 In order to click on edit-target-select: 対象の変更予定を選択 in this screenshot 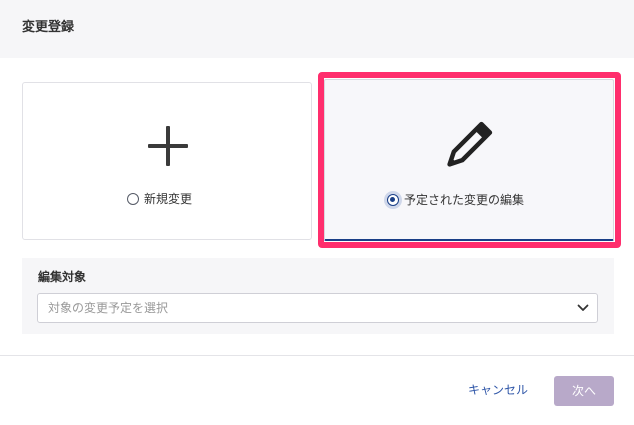, I will do `click(317, 308)`.